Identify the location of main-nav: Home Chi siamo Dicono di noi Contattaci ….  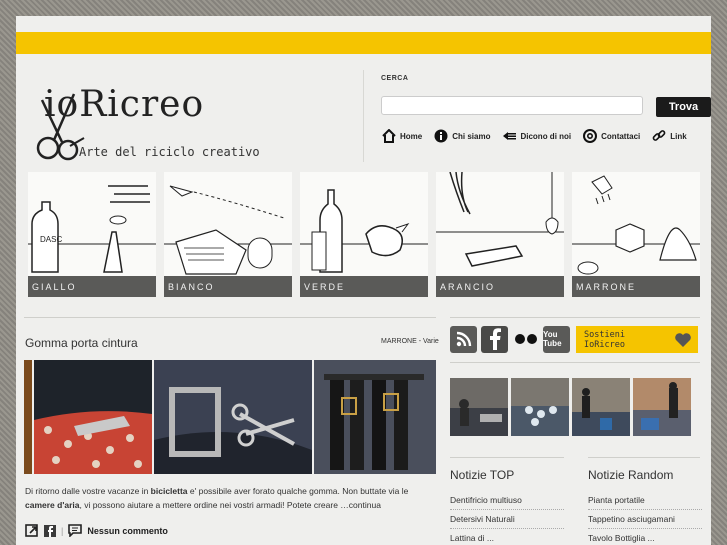
(540, 136).